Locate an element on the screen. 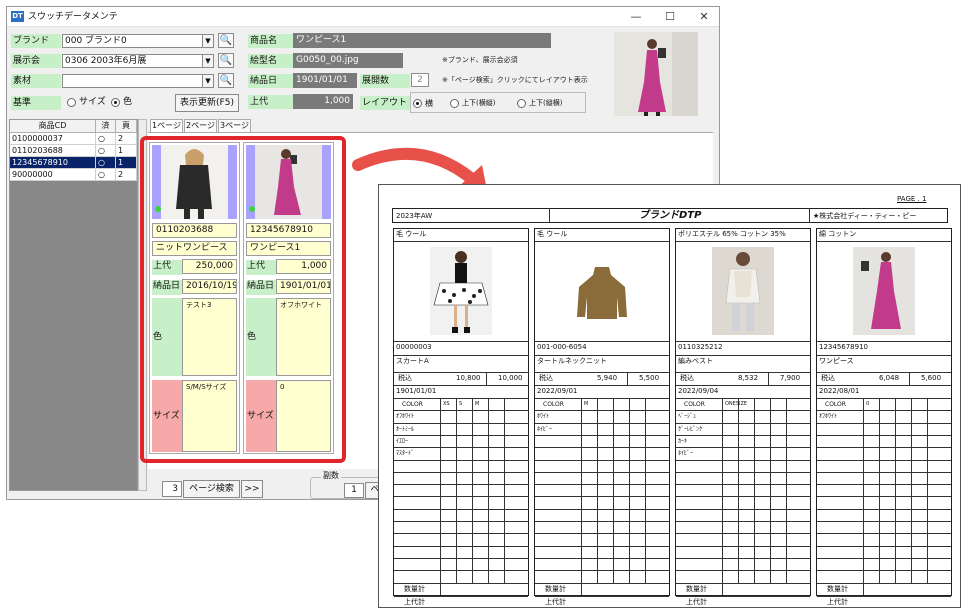 The height and width of the screenshot is (614, 968). highlight-frame is located at coordinates (243, 299).